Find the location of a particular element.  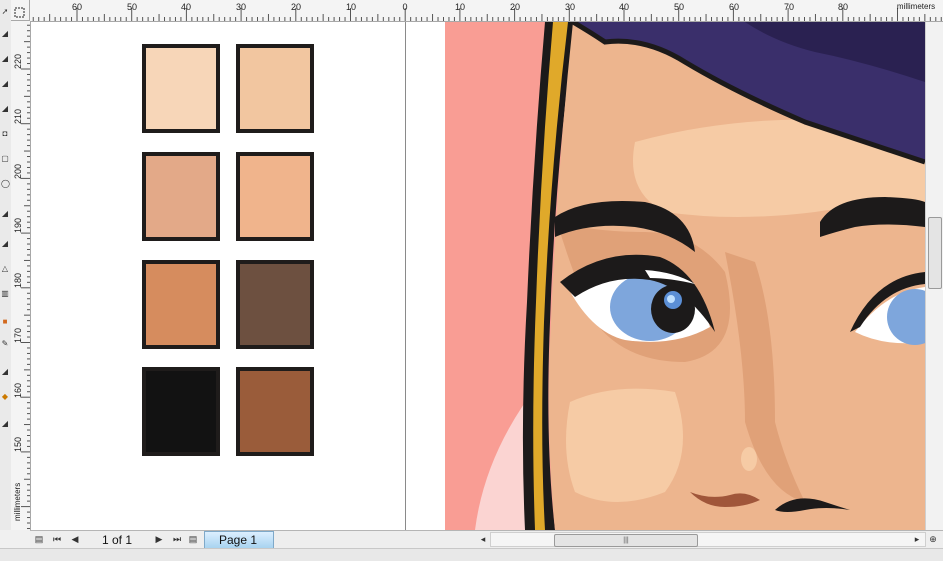

swatch-black is located at coordinates (181, 411).